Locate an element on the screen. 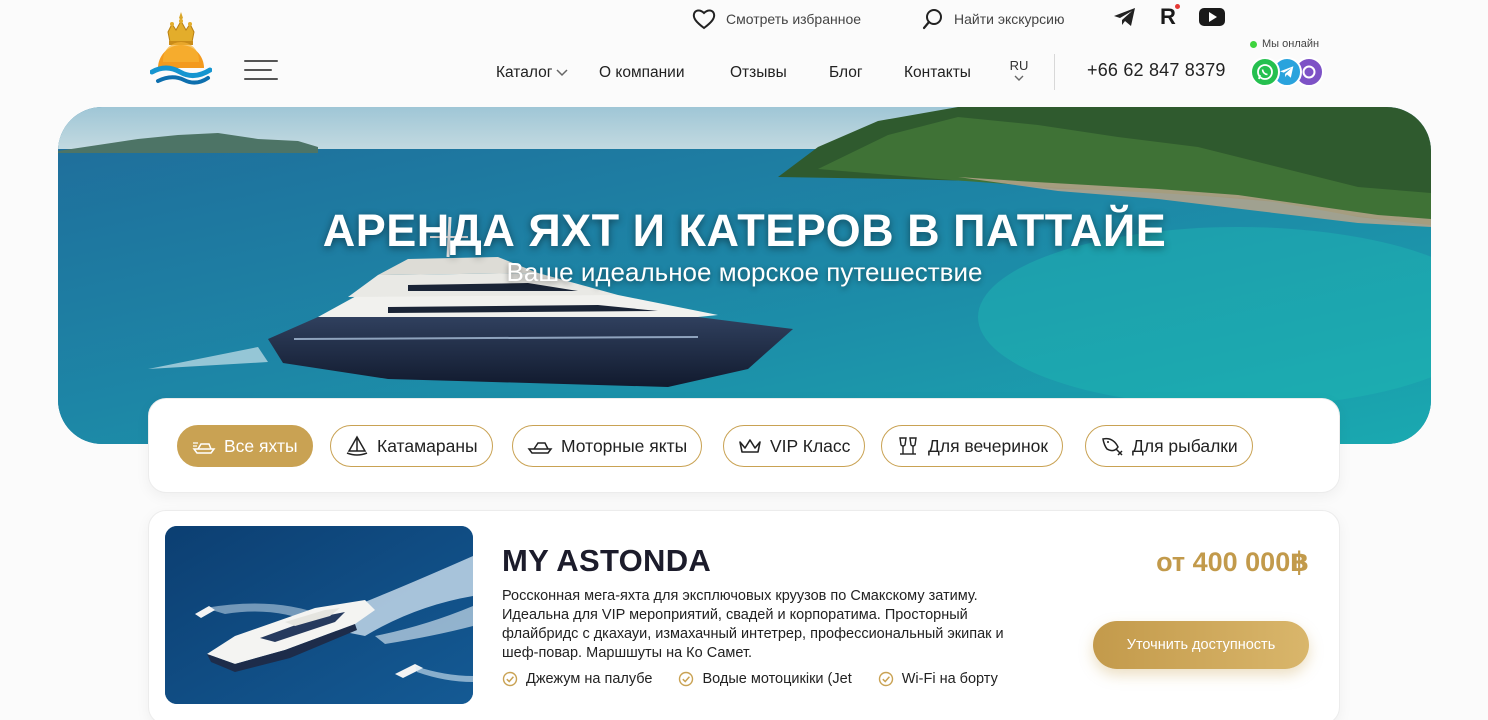 The width and height of the screenshot is (1488, 720). nav-about: О компании is located at coordinates (642, 73).